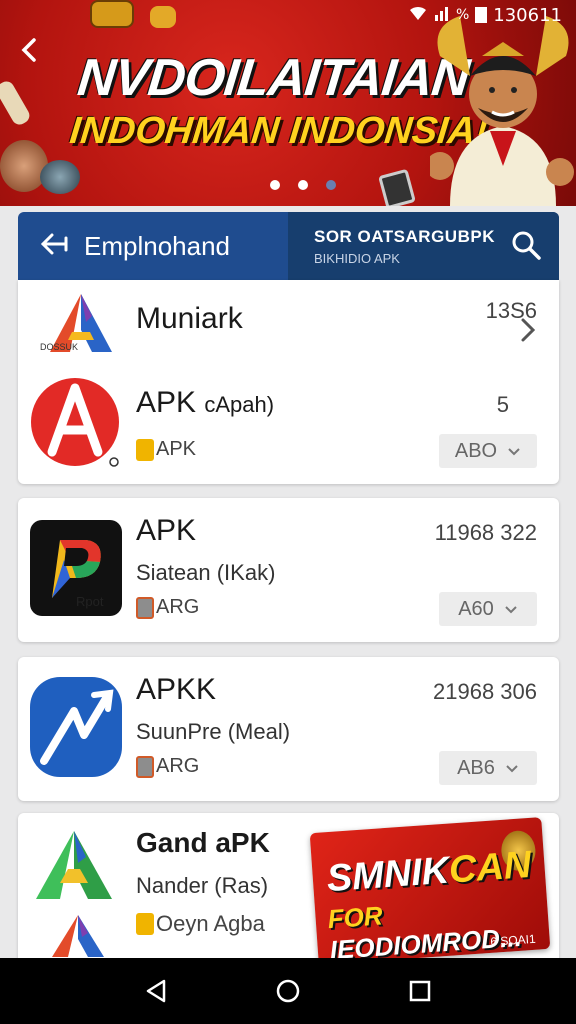 The image size is (576, 1024). Describe the element at coordinates (418, 15) in the screenshot. I see `wifi-icon` at that location.